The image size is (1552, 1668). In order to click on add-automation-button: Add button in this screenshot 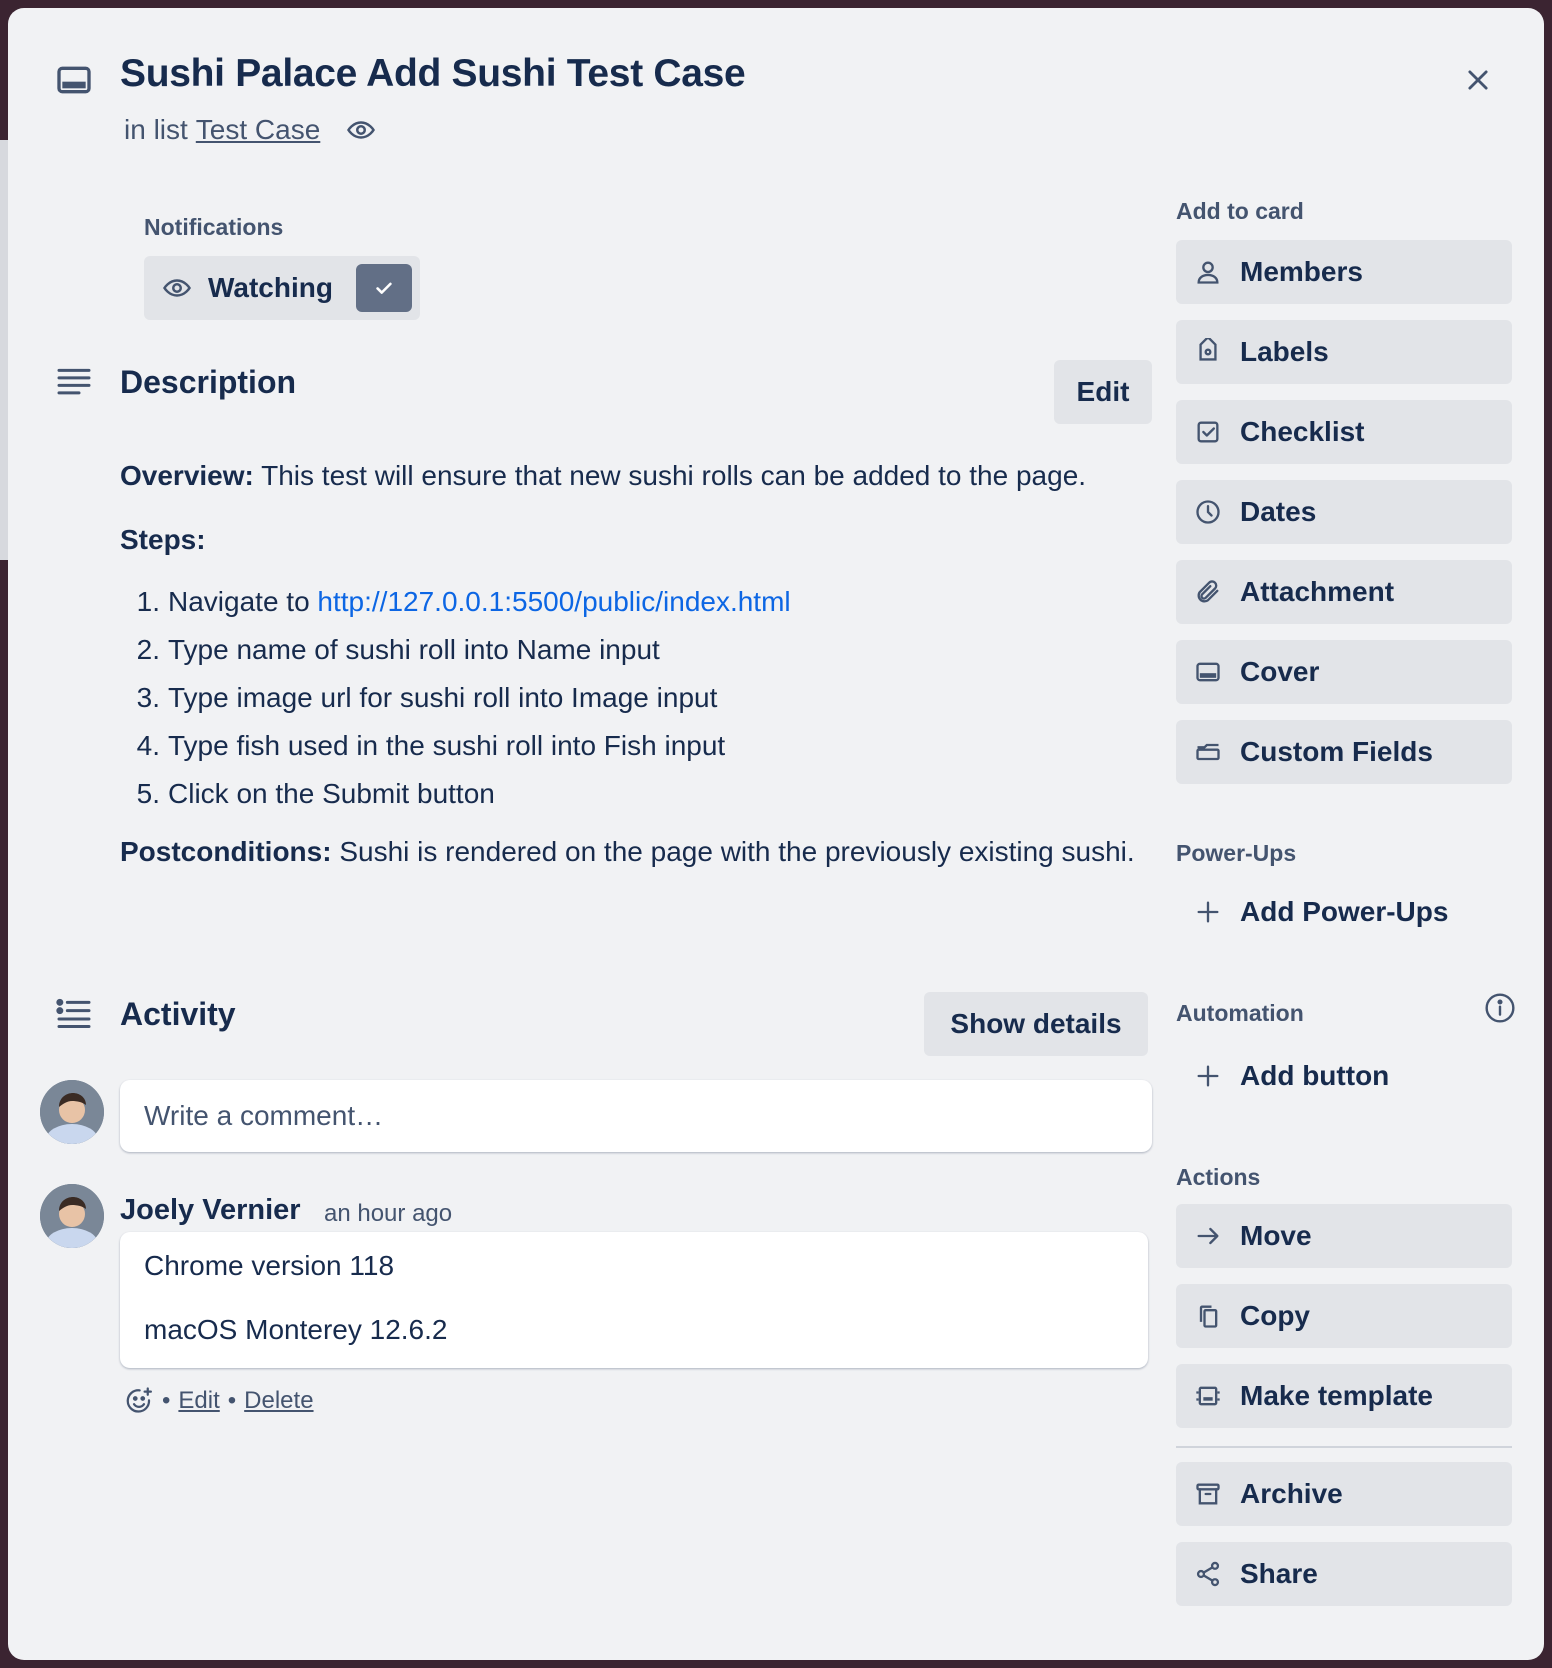, I will do `click(1344, 1076)`.